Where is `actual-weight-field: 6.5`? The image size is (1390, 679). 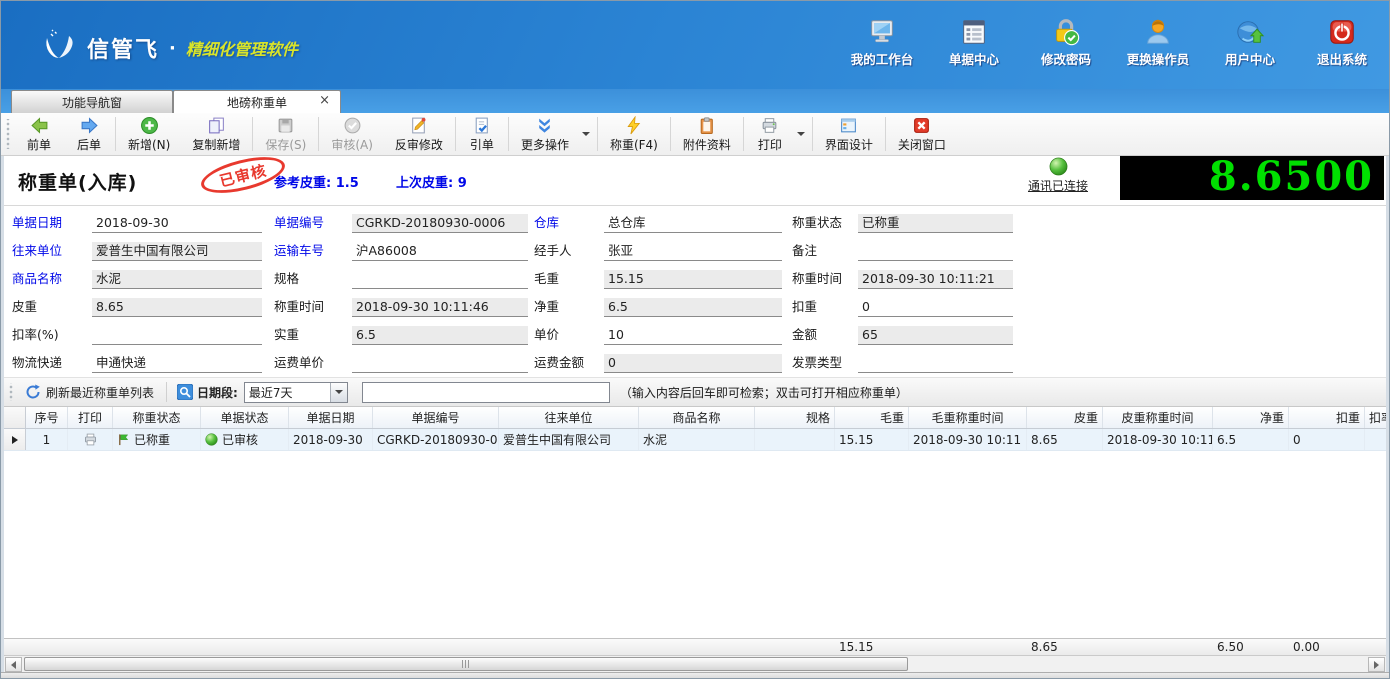
actual-weight-field: 6.5 is located at coordinates (440, 335).